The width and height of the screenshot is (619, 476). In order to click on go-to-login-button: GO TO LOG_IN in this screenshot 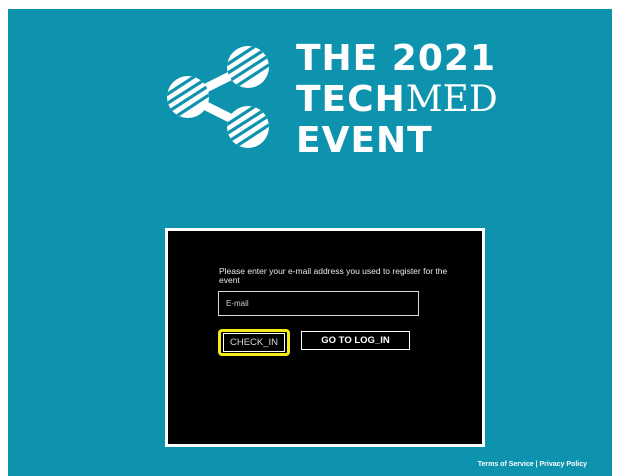, I will do `click(355, 340)`.